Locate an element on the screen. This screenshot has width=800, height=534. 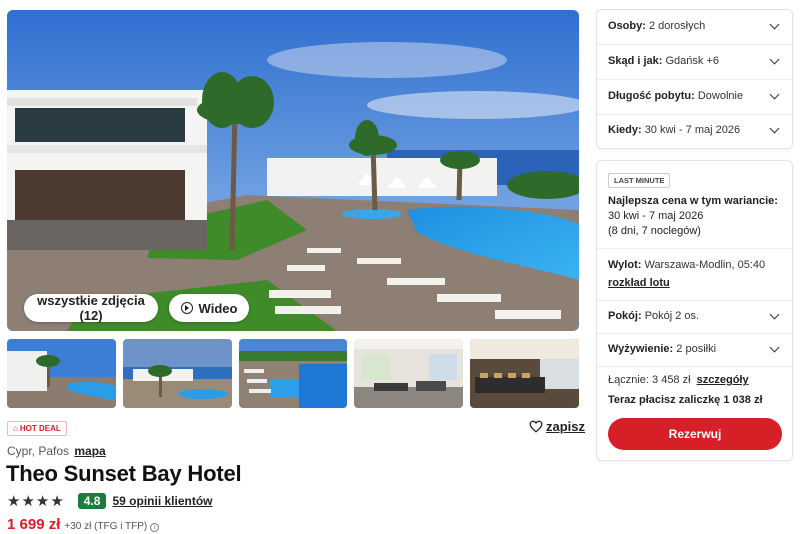
filter-label: Kiedy: is located at coordinates (625, 130).